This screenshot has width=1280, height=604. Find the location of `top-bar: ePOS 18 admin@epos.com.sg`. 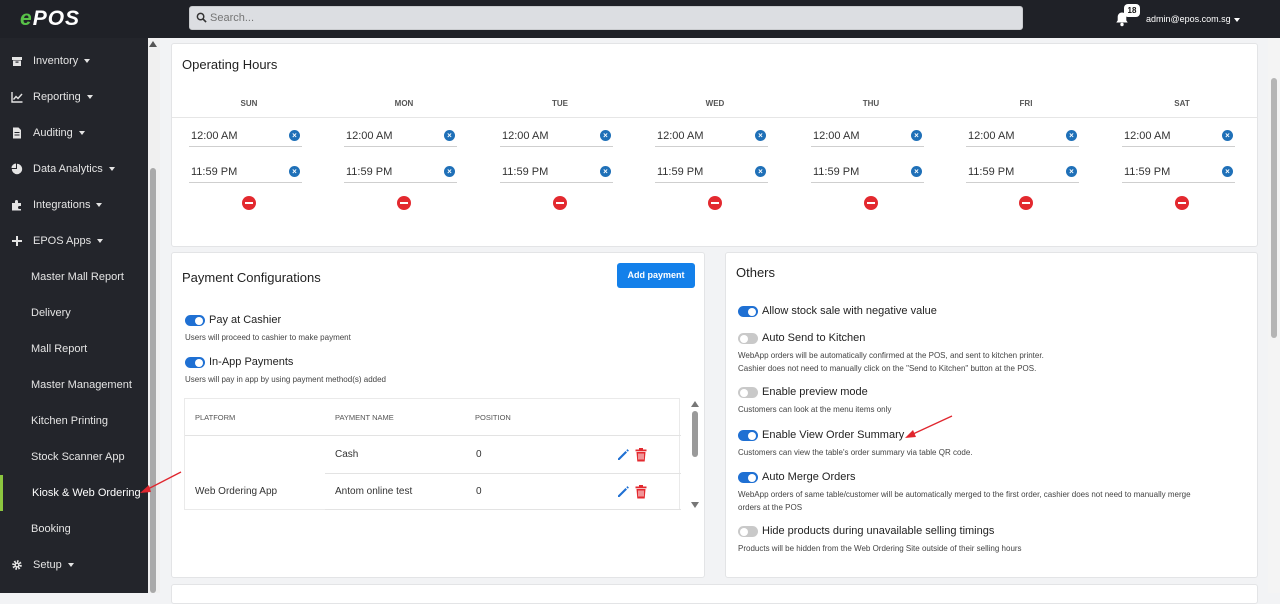

top-bar: ePOS 18 admin@epos.com.sg is located at coordinates (640, 19).